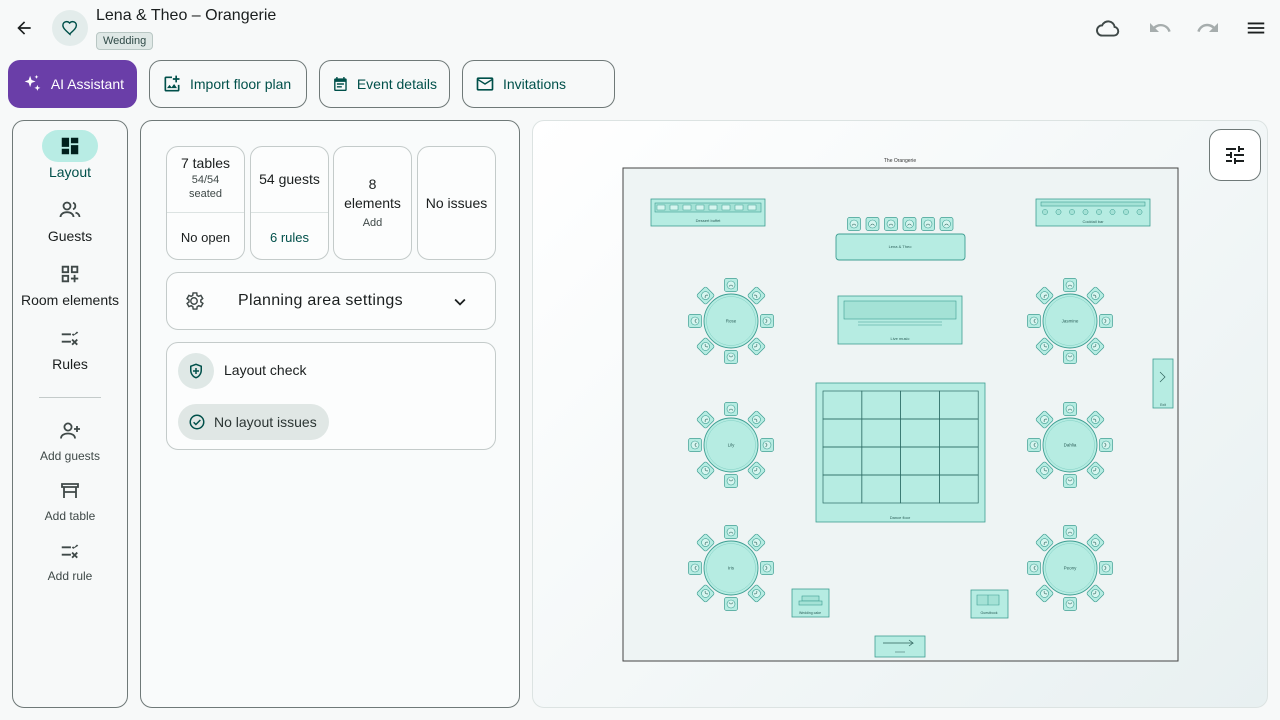 The width and height of the screenshot is (1280, 720). What do you see at coordinates (1256, 28) in the screenshot?
I see `menu-button` at bounding box center [1256, 28].